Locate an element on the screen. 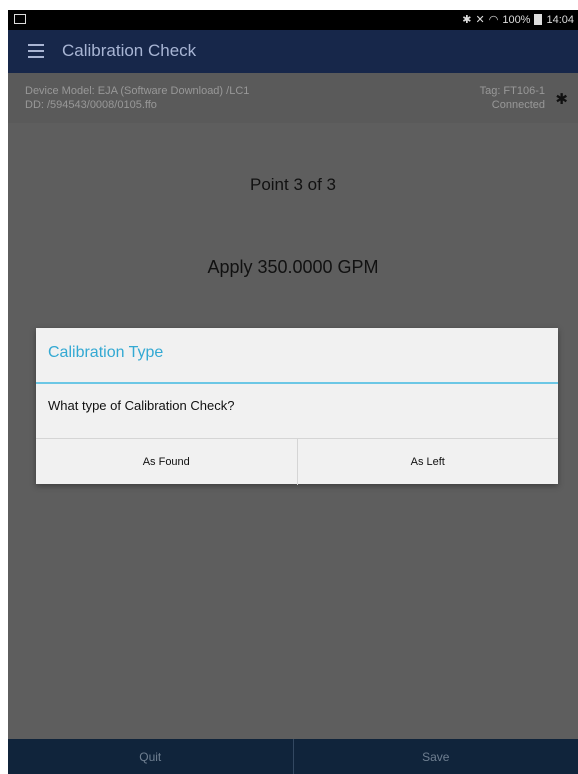  dialog-actions: As Found As Left is located at coordinates (297, 461).